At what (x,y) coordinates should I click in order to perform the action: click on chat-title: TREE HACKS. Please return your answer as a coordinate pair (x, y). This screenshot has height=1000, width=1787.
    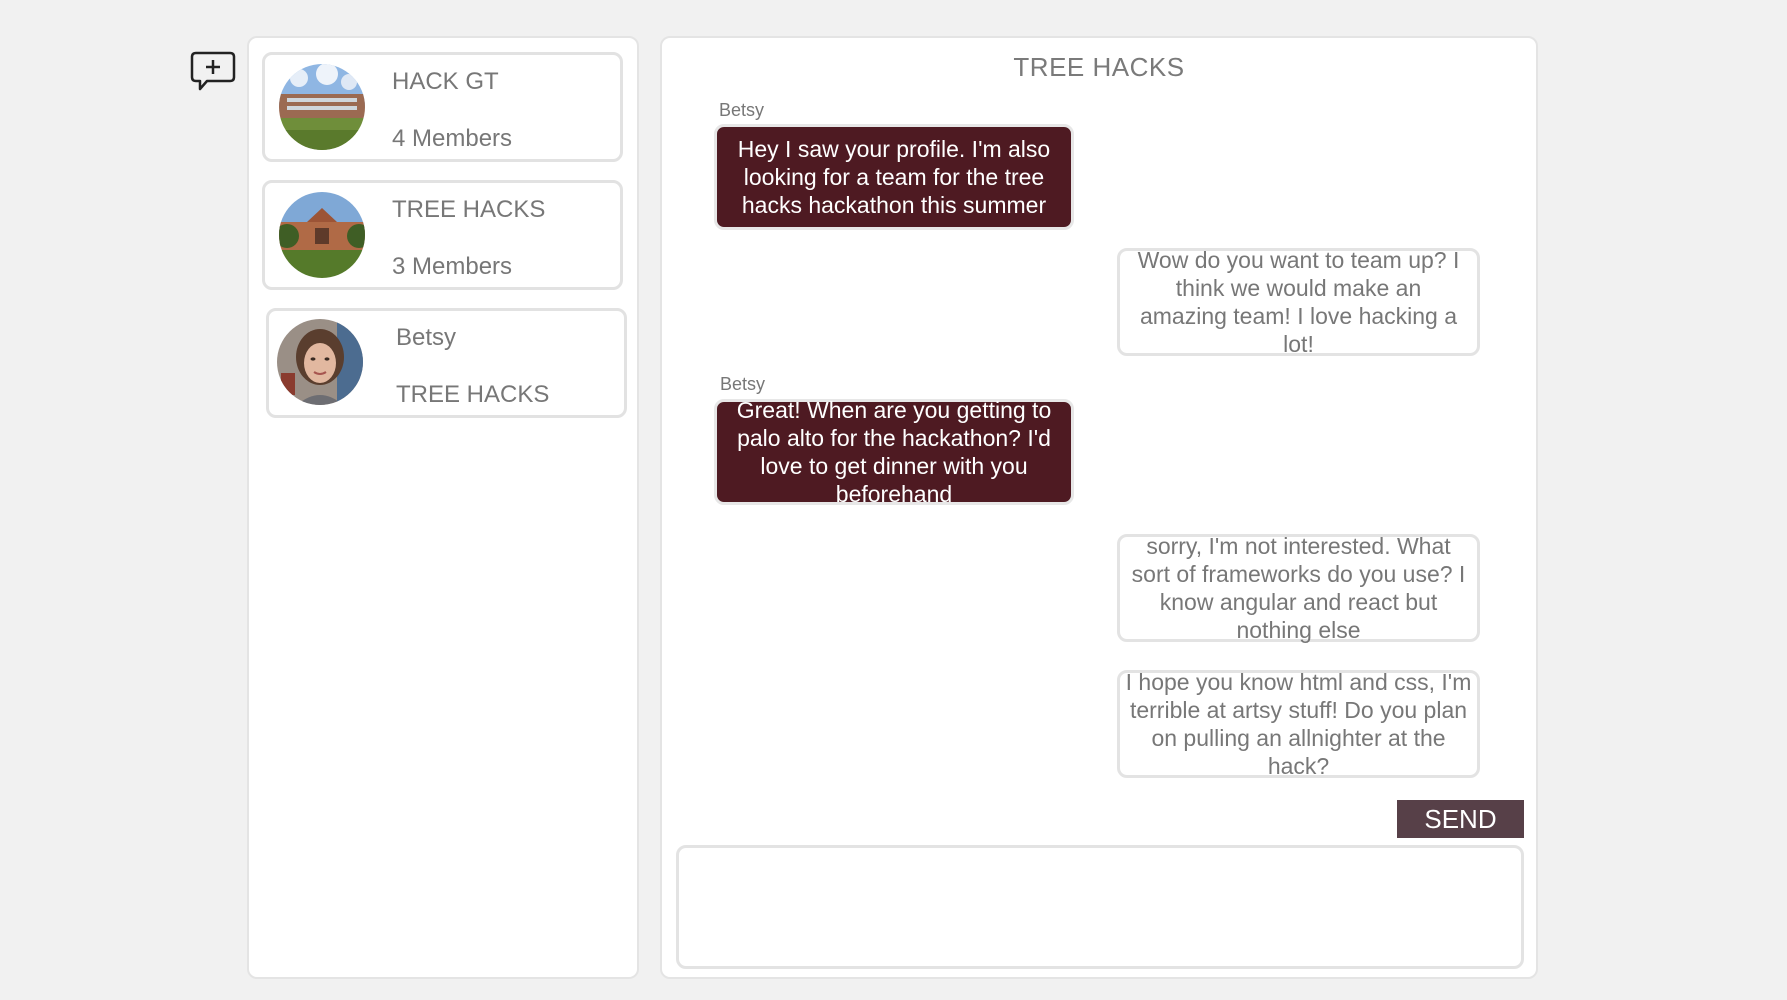
    Looking at the image, I should click on (1099, 67).